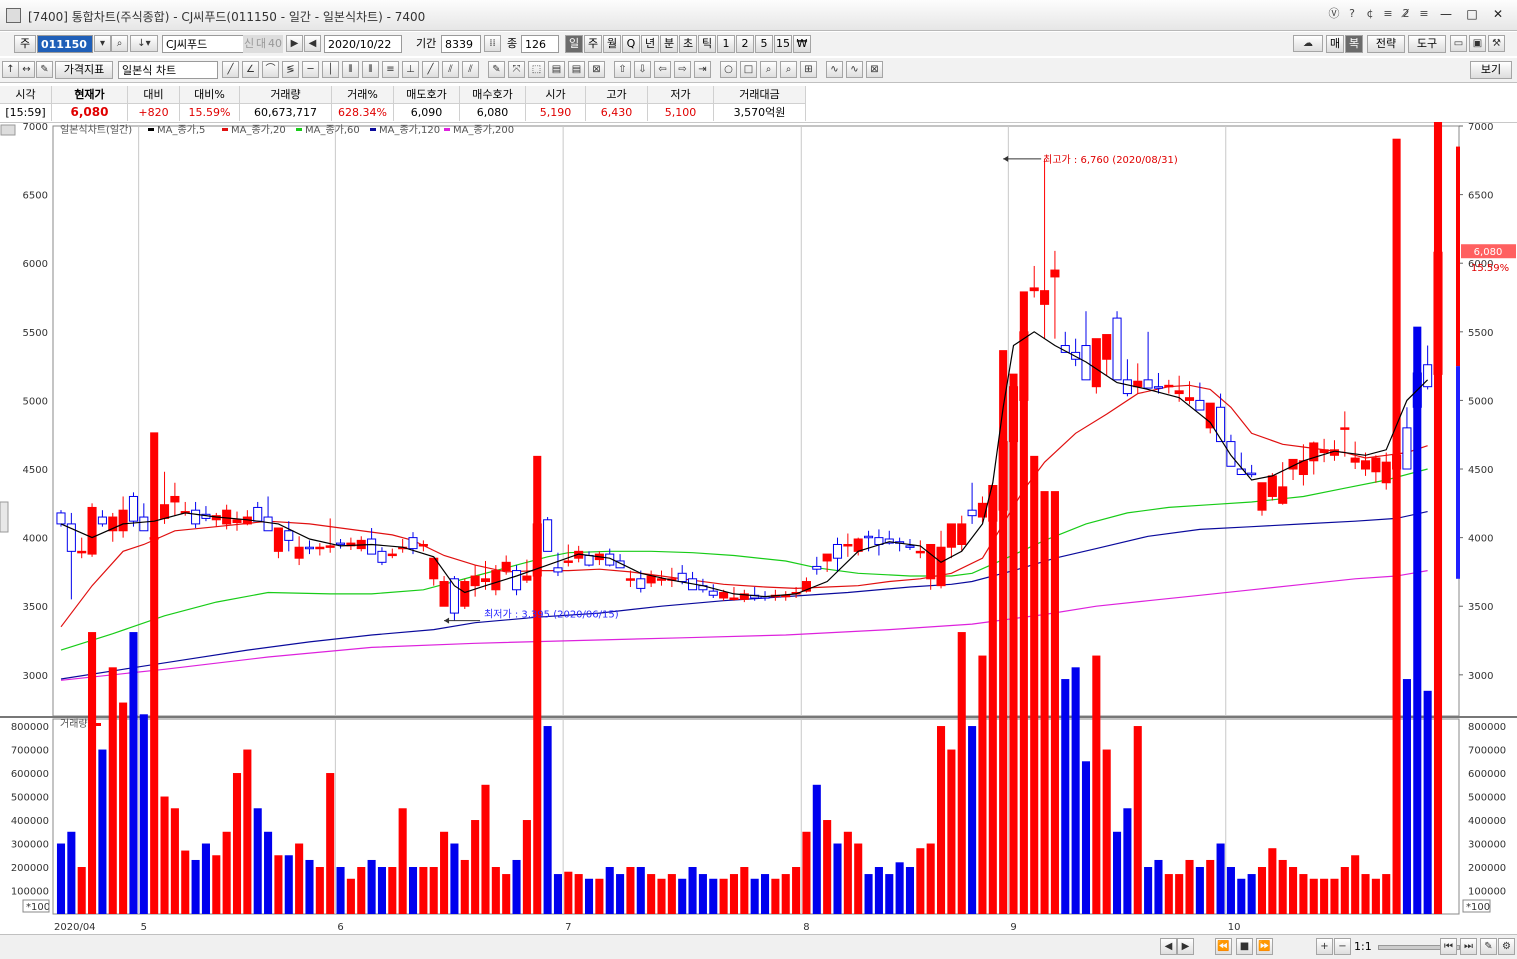  I want to click on compound-button: 복, so click(1354, 44).